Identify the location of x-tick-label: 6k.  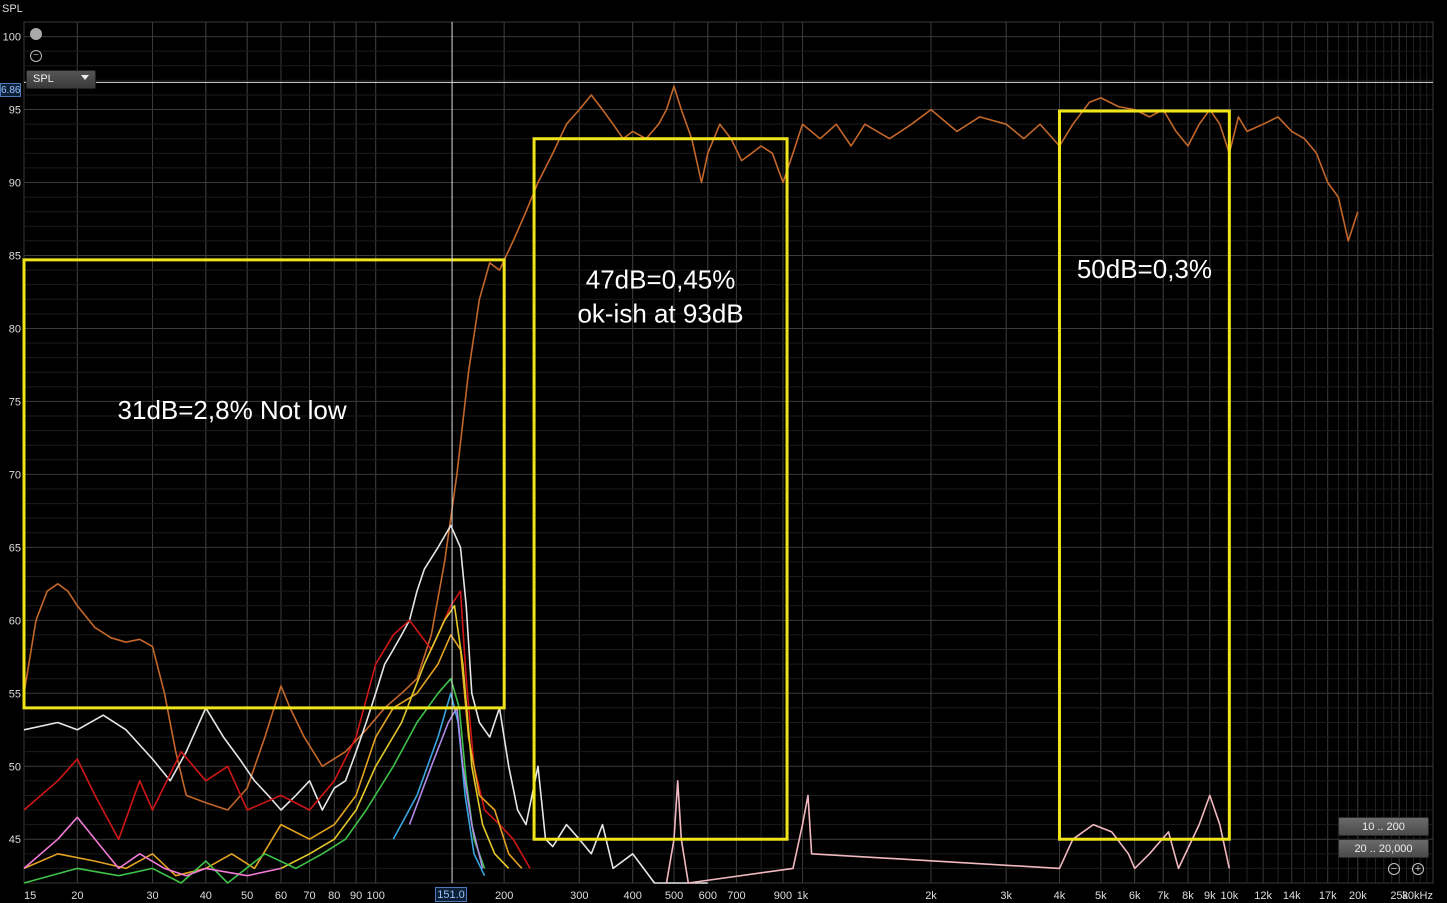
(1135, 896).